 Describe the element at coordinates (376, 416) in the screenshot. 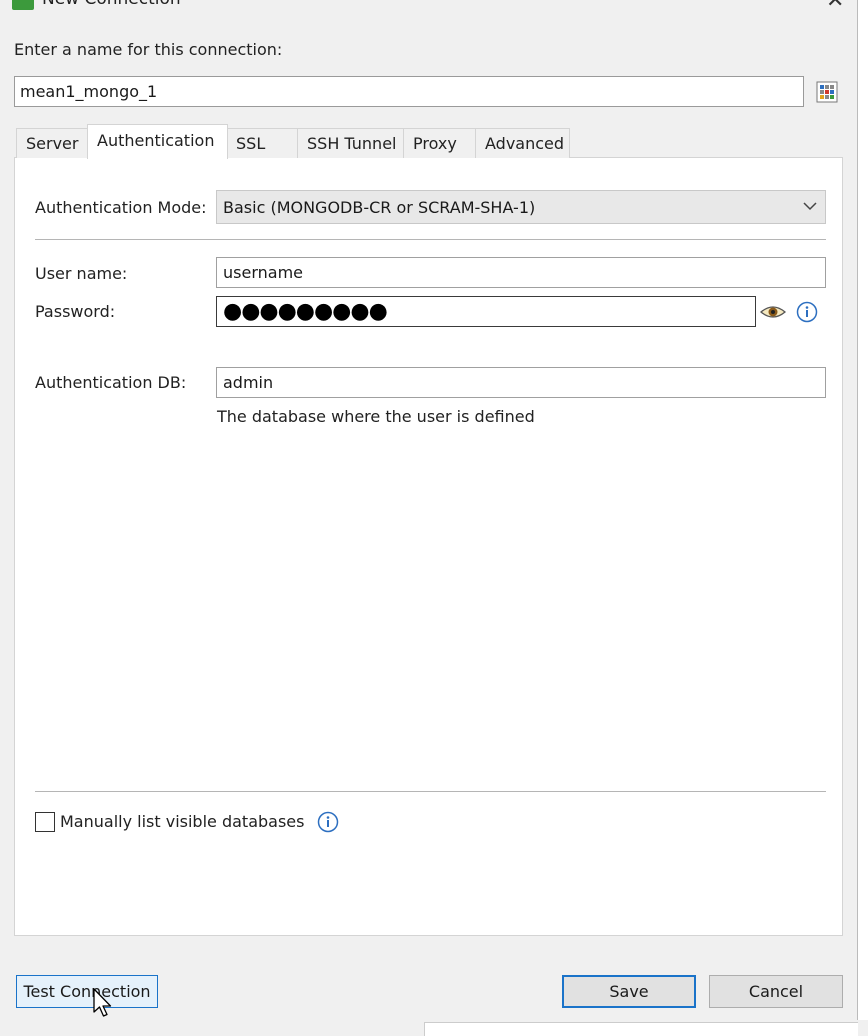

I see `auth-db-hint: The database where the user is defined` at that location.